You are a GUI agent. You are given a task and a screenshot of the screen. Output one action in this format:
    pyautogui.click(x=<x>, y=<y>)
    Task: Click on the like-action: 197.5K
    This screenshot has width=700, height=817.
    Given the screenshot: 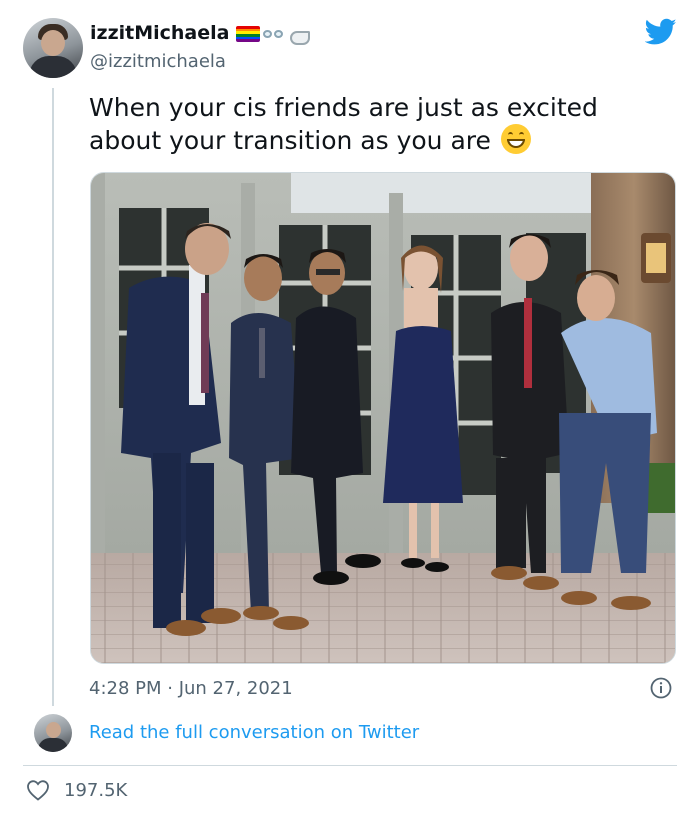 What is the action you would take?
    pyautogui.click(x=76, y=790)
    